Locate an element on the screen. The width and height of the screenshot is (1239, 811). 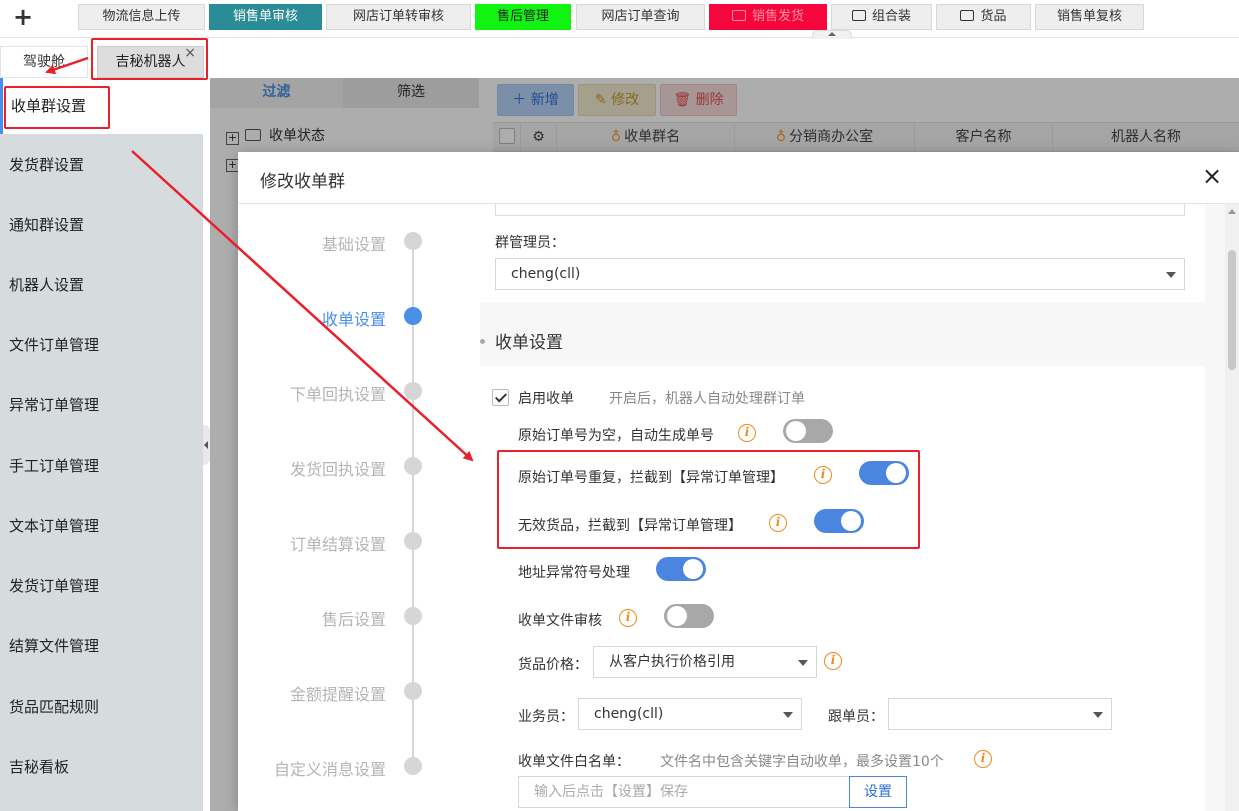
follower-select is located at coordinates (1000, 714).